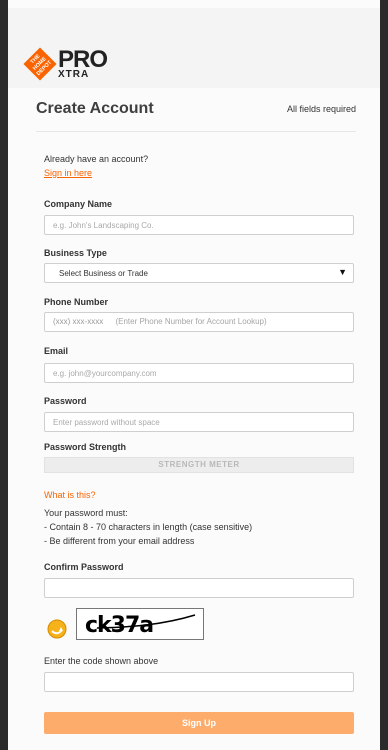 The height and width of the screenshot is (750, 388). Describe the element at coordinates (96, 159) in the screenshot. I see `account-prompt: Already have an account?` at that location.